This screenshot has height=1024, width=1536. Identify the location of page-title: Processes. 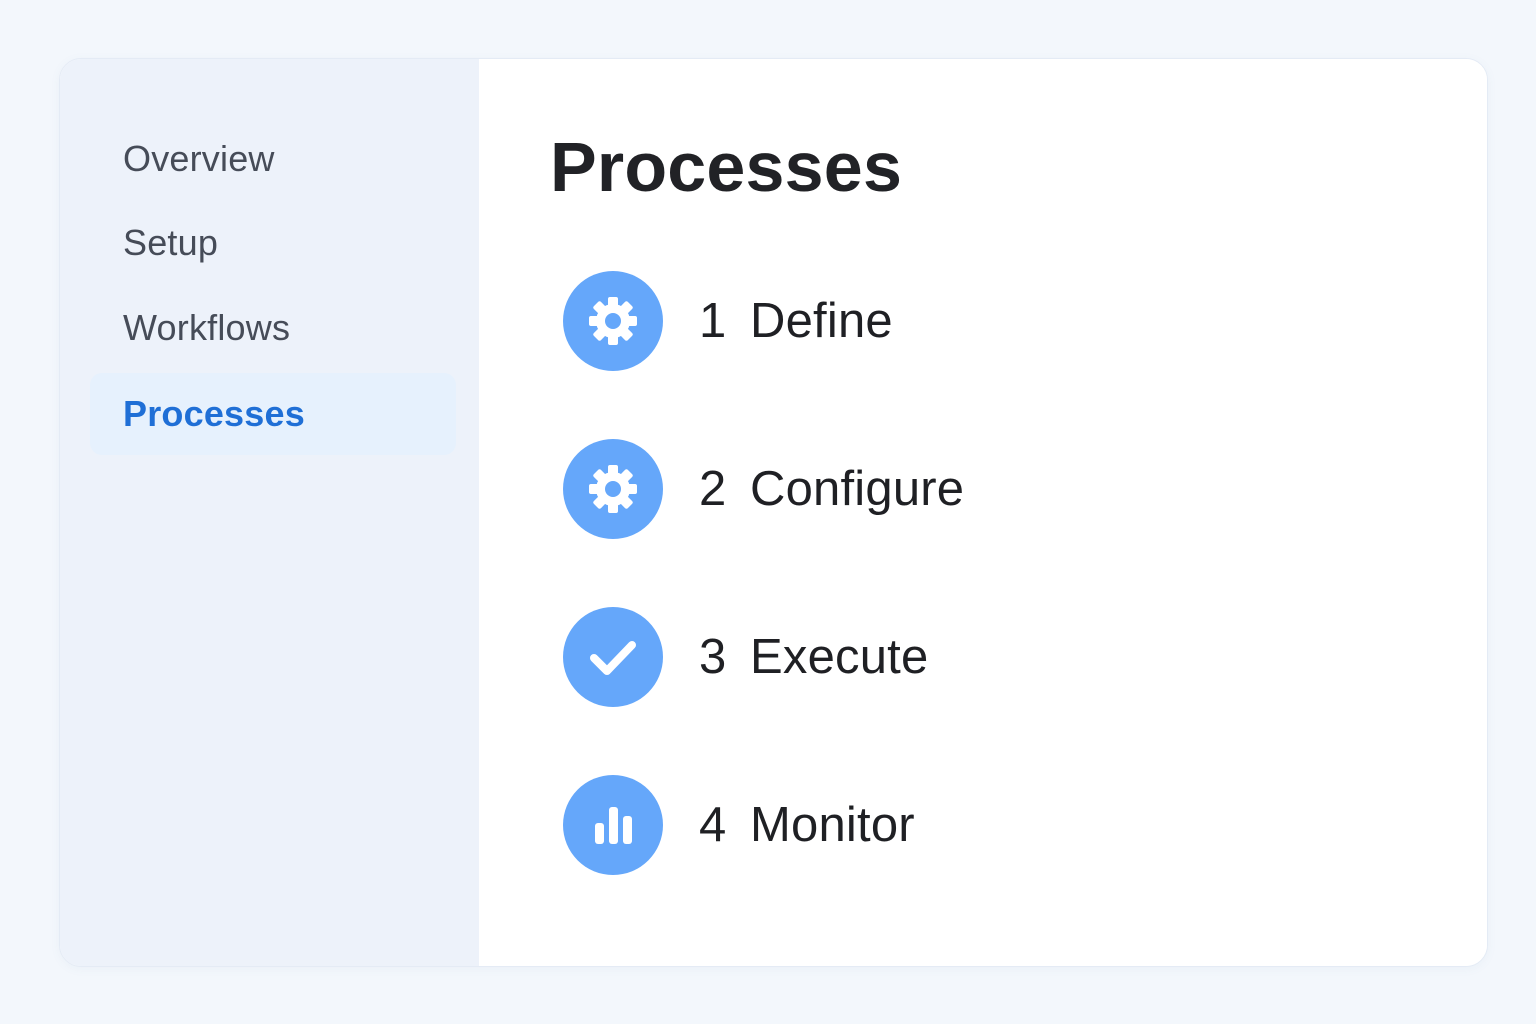
(726, 167).